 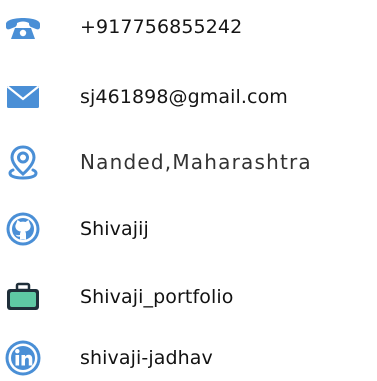 I want to click on contact-github: Shivajij, so click(x=188, y=229).